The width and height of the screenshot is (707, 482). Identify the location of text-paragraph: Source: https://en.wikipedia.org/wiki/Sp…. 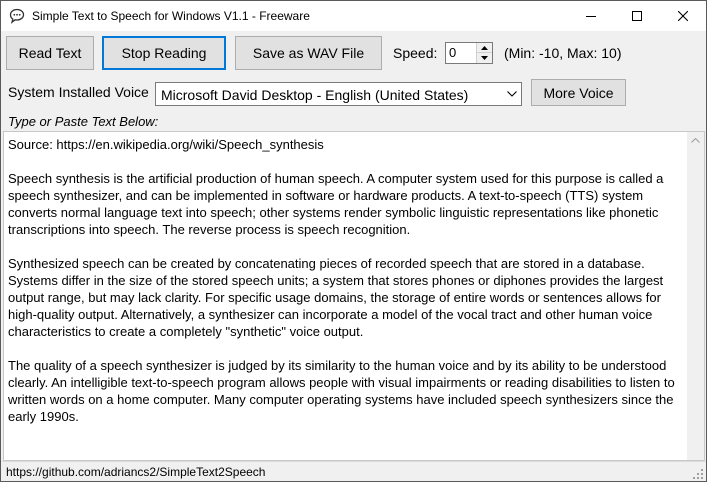
(166, 144).